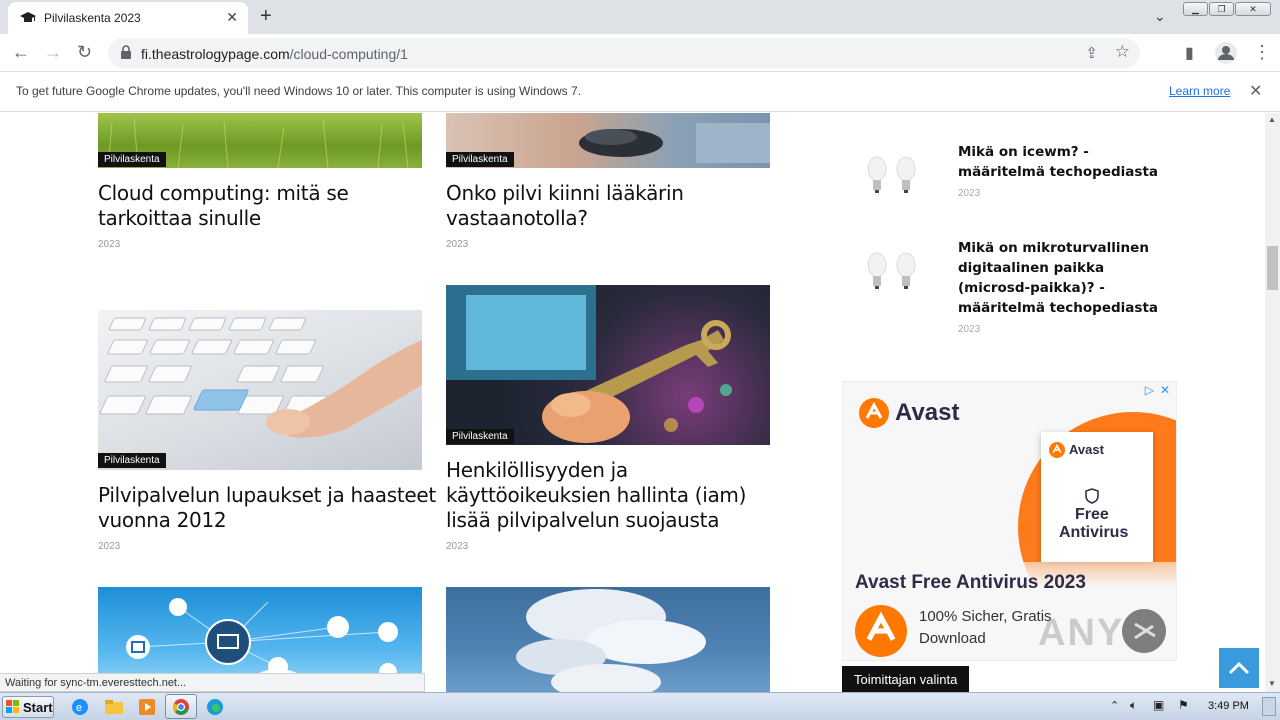 Image resolution: width=1280 pixels, height=720 pixels. What do you see at coordinates (147, 707) in the screenshot?
I see `media-player-icon` at bounding box center [147, 707].